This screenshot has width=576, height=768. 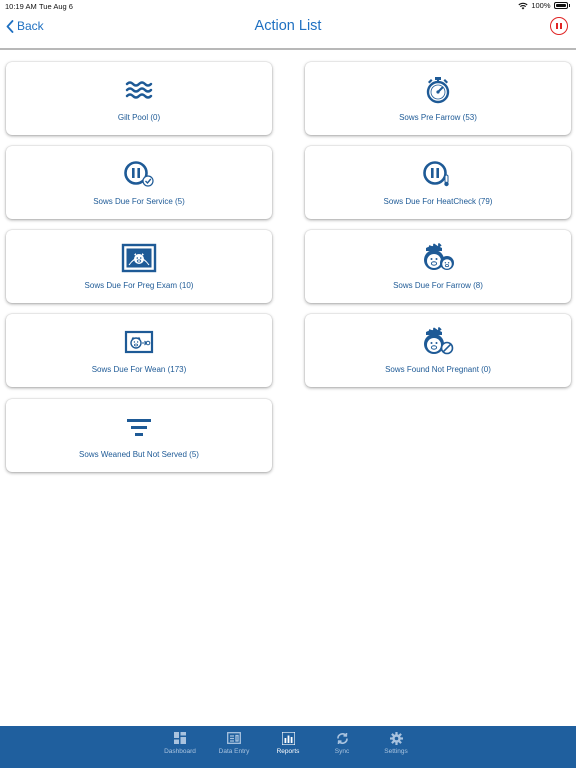 I want to click on status-right: 100%, so click(x=544, y=5).